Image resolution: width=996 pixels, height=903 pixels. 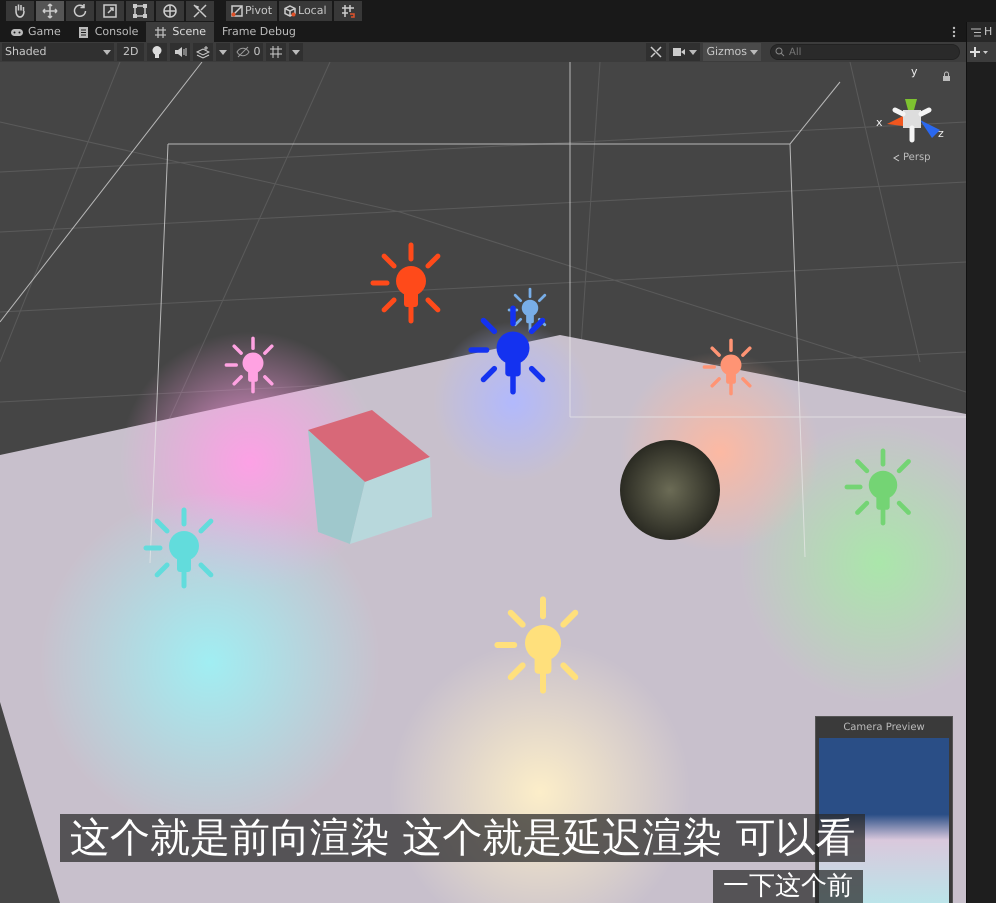 I want to click on grid-toggle, so click(x=276, y=52).